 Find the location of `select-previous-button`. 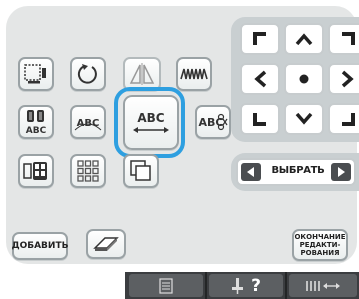

select-previous-button is located at coordinates (251, 172).